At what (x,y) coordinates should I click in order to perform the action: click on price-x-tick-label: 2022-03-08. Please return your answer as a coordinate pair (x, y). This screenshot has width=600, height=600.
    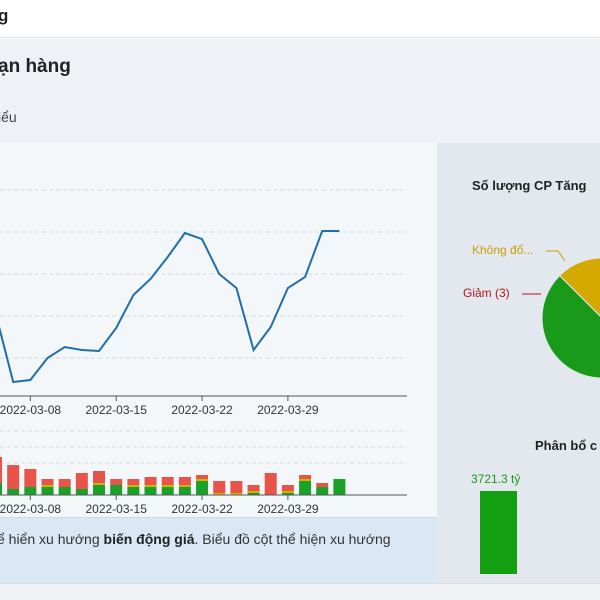
    Looking at the image, I should click on (30, 410).